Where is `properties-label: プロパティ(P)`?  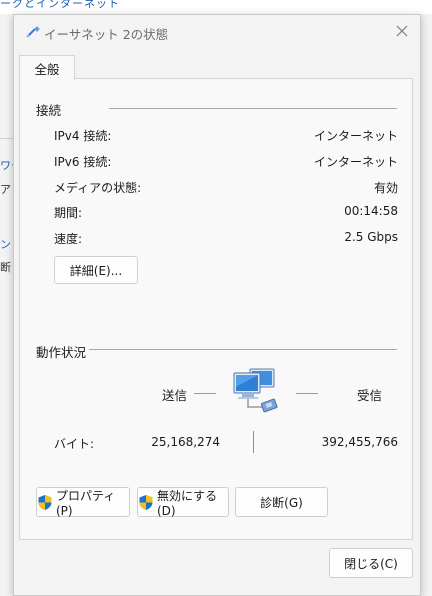
properties-label: プロパティ(P) is located at coordinates (86, 503).